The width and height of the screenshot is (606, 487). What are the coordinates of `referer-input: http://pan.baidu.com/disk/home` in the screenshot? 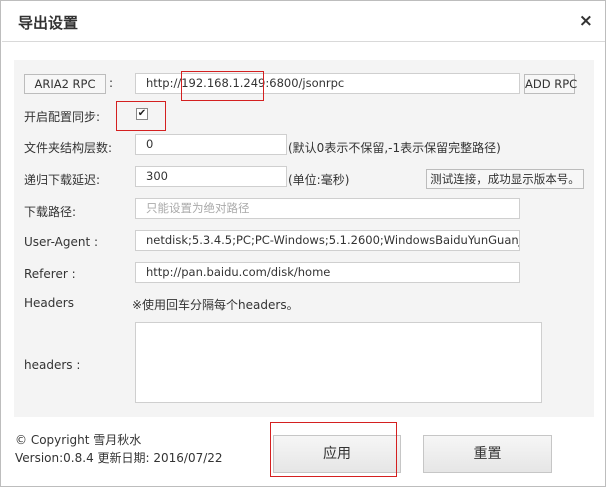 It's located at (327, 272).